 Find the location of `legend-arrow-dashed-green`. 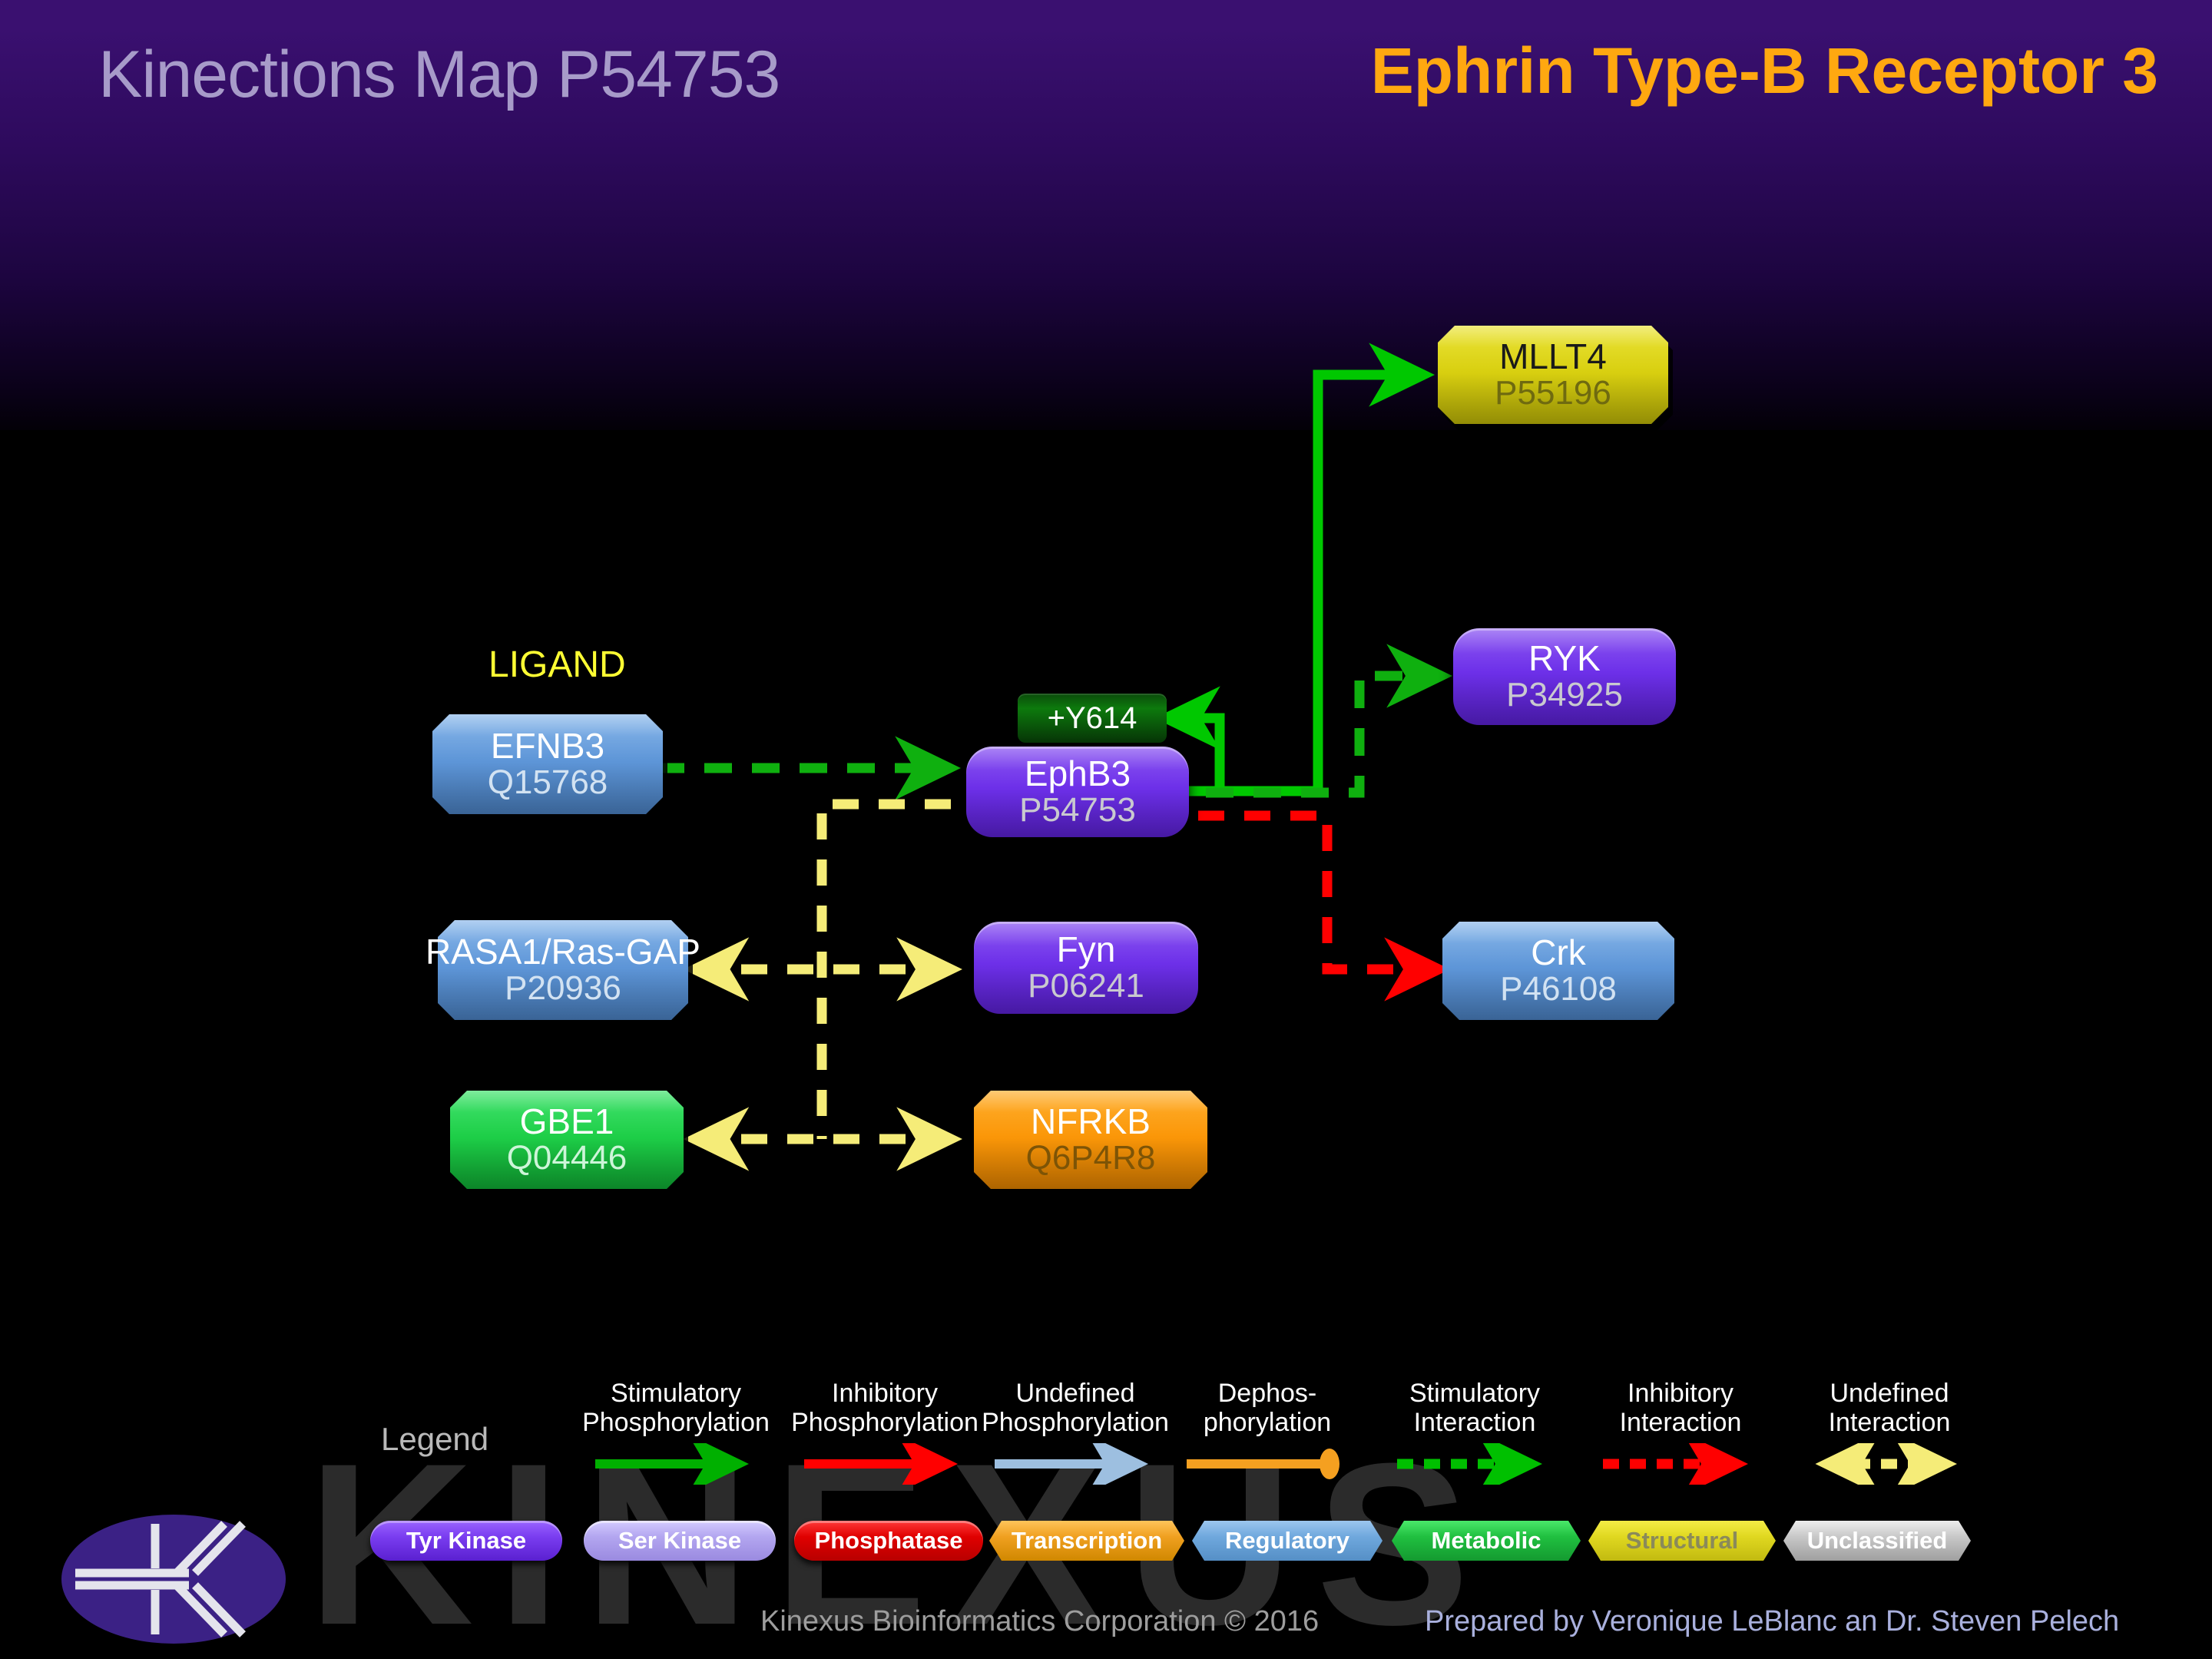

legend-arrow-dashed-green is located at coordinates (1475, 1464).